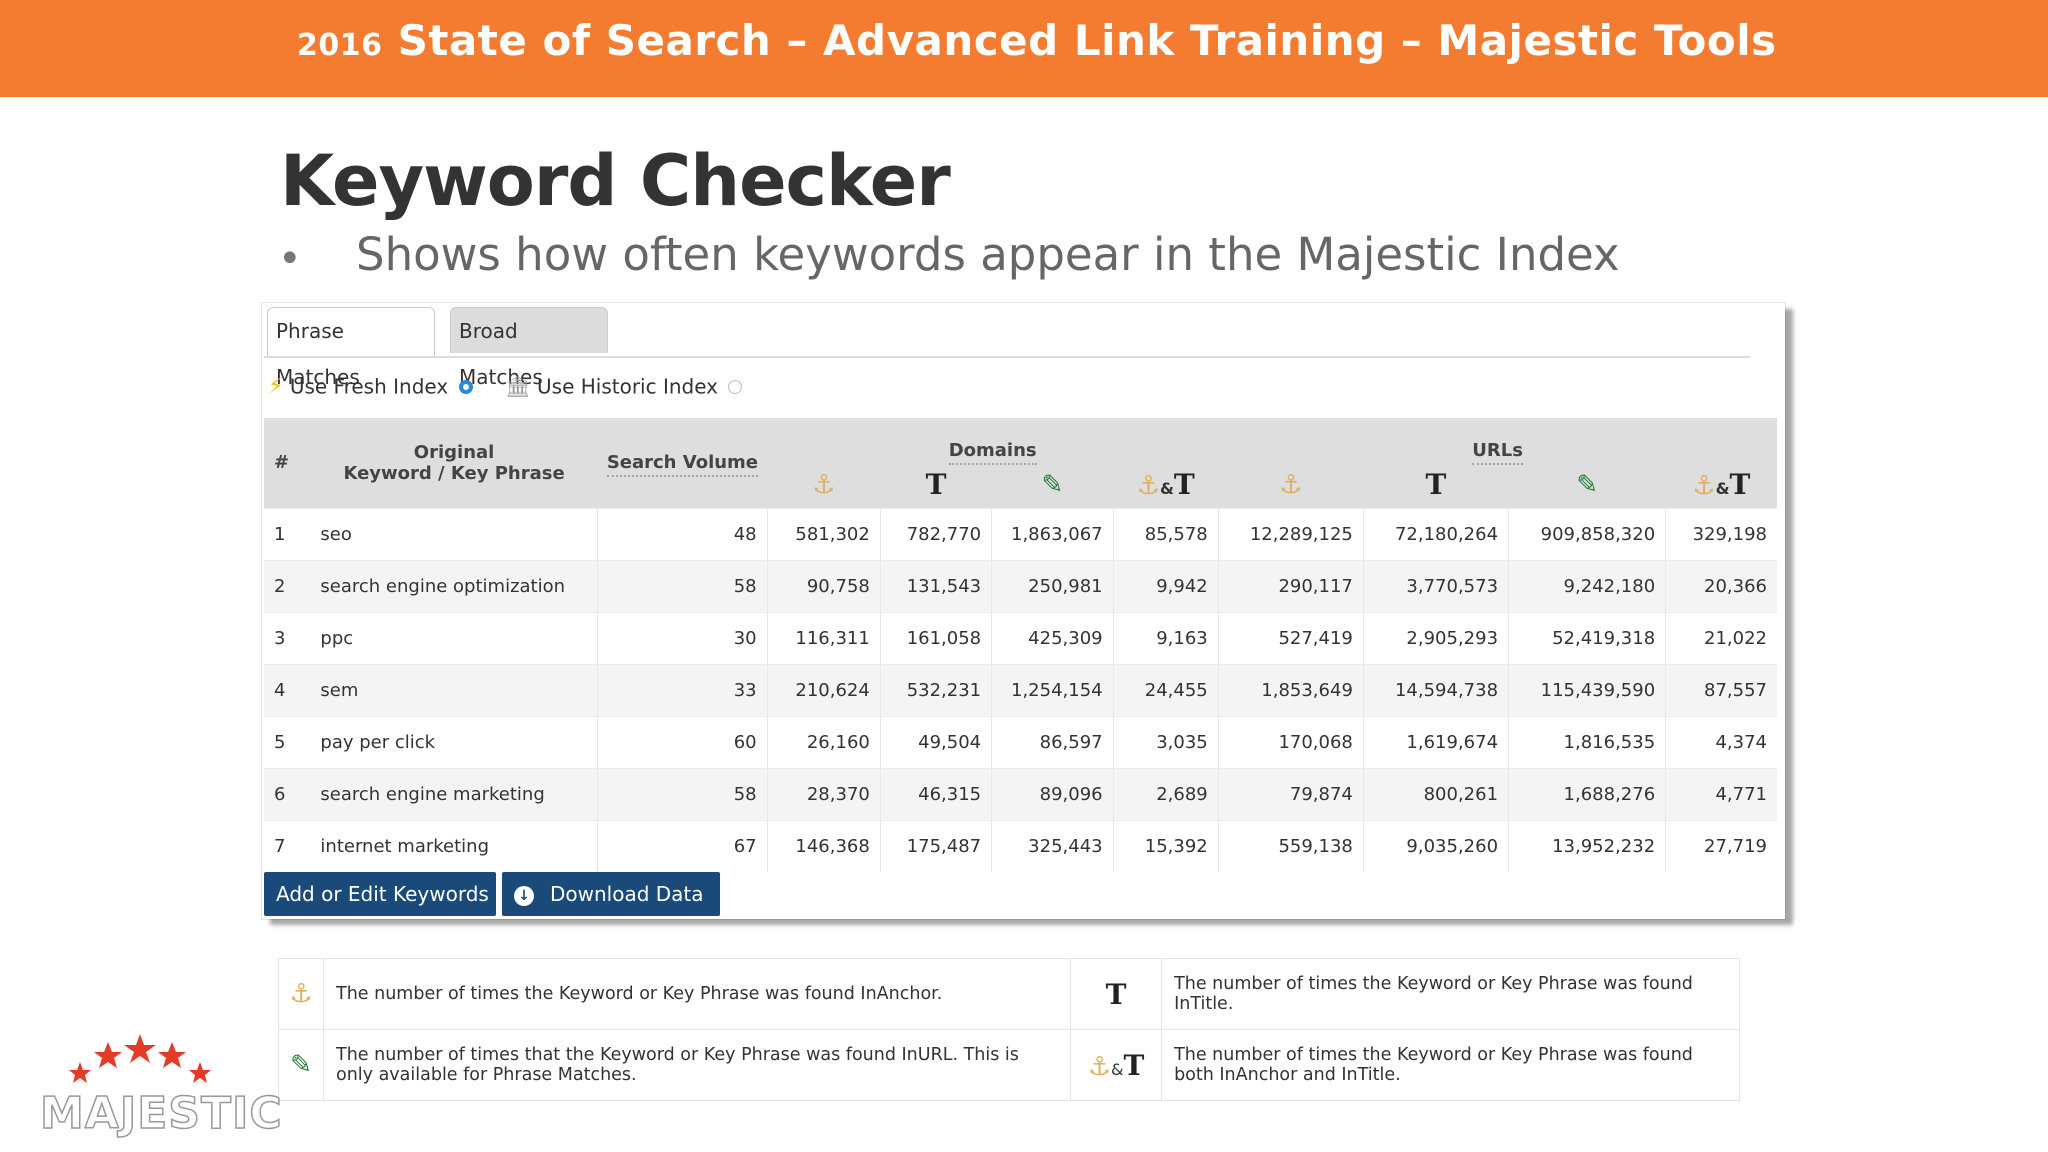 Image resolution: width=2048 pixels, height=1152 pixels. I want to click on col-number: #, so click(282, 463).